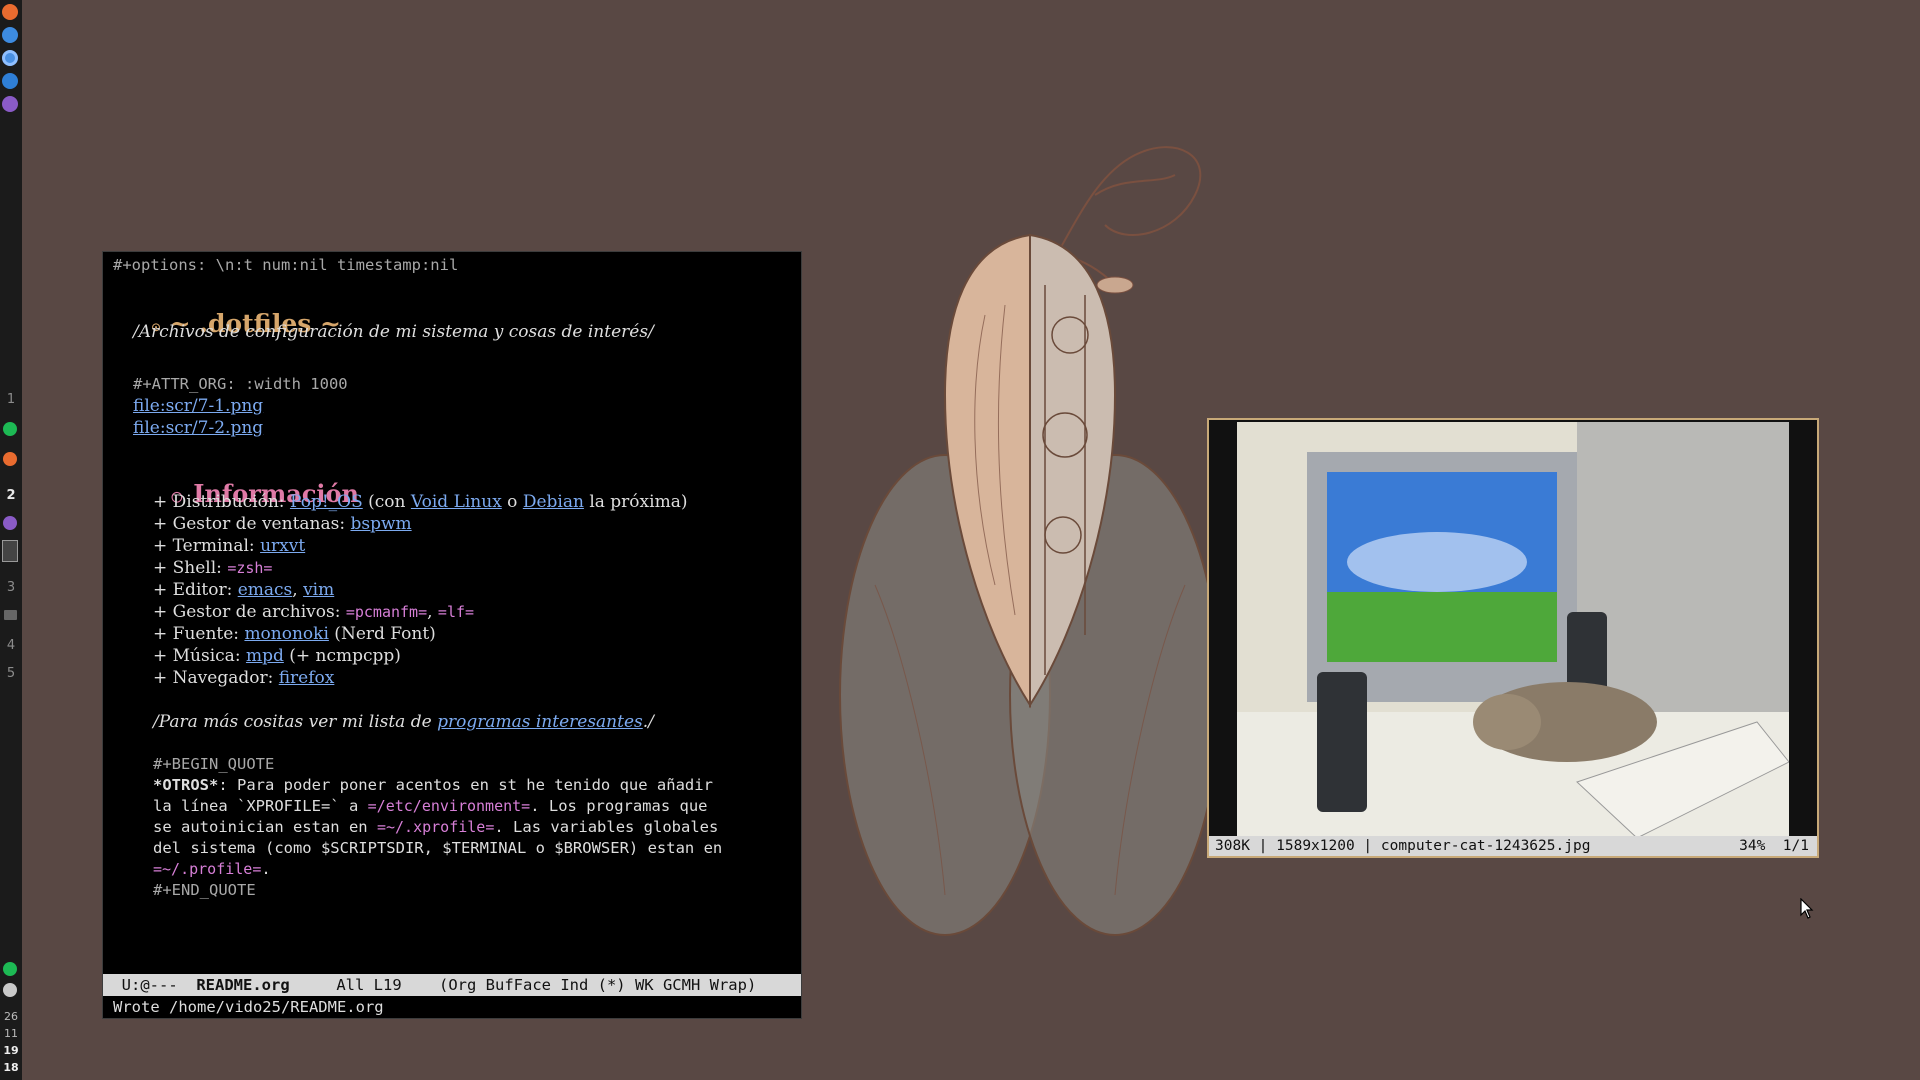 Image resolution: width=1920 pixels, height=1080 pixels. Describe the element at coordinates (229, 546) in the screenshot. I see `list-item-terminal: + Terminal: urxvt` at that location.